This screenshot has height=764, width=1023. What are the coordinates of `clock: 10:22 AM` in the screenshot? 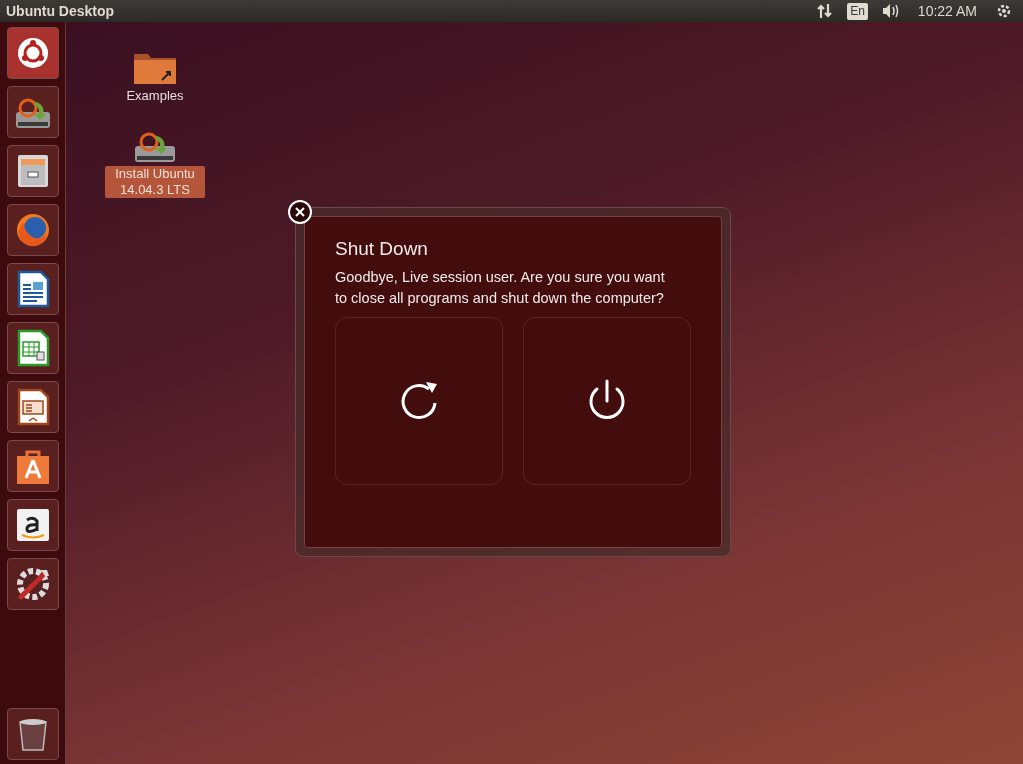 It's located at (947, 11).